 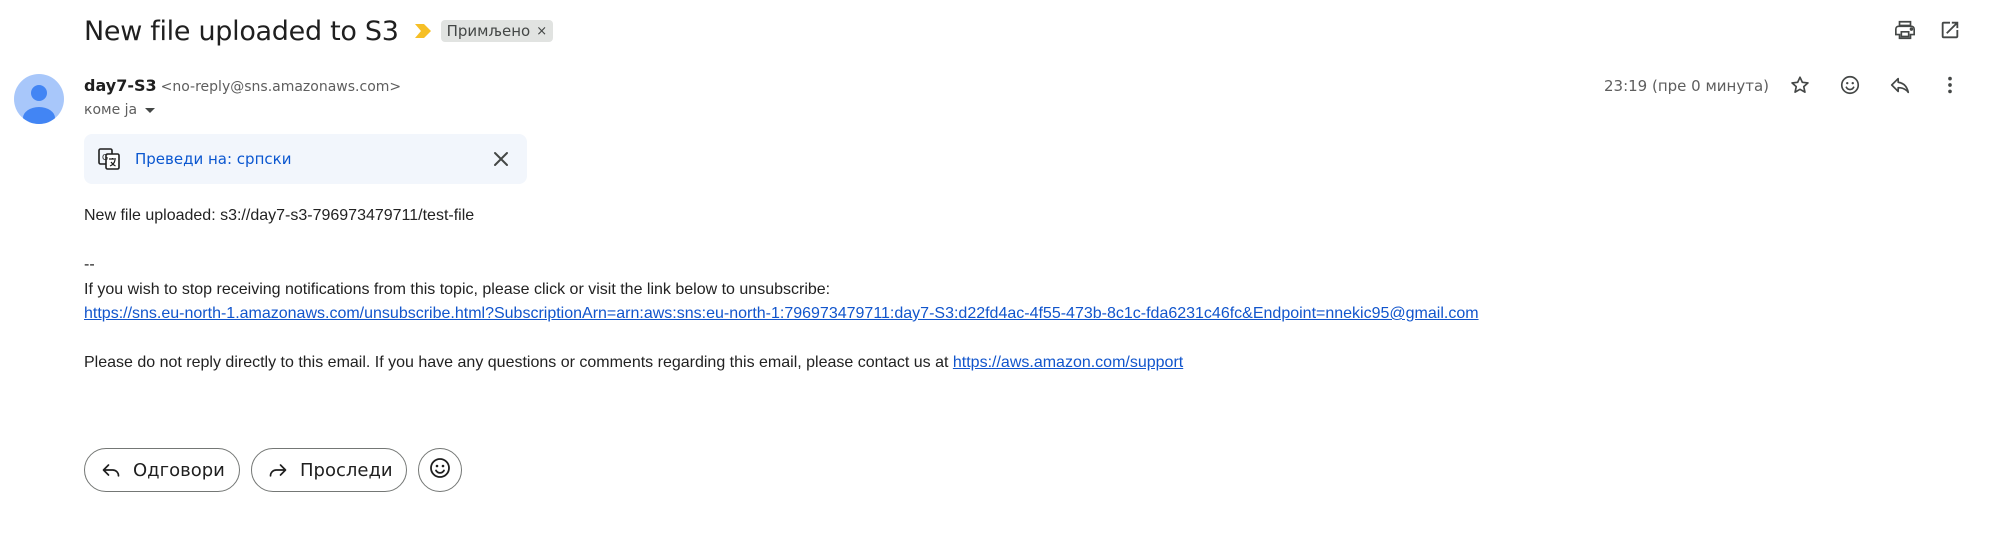 I want to click on forward-button: Проследи, so click(x=329, y=470).